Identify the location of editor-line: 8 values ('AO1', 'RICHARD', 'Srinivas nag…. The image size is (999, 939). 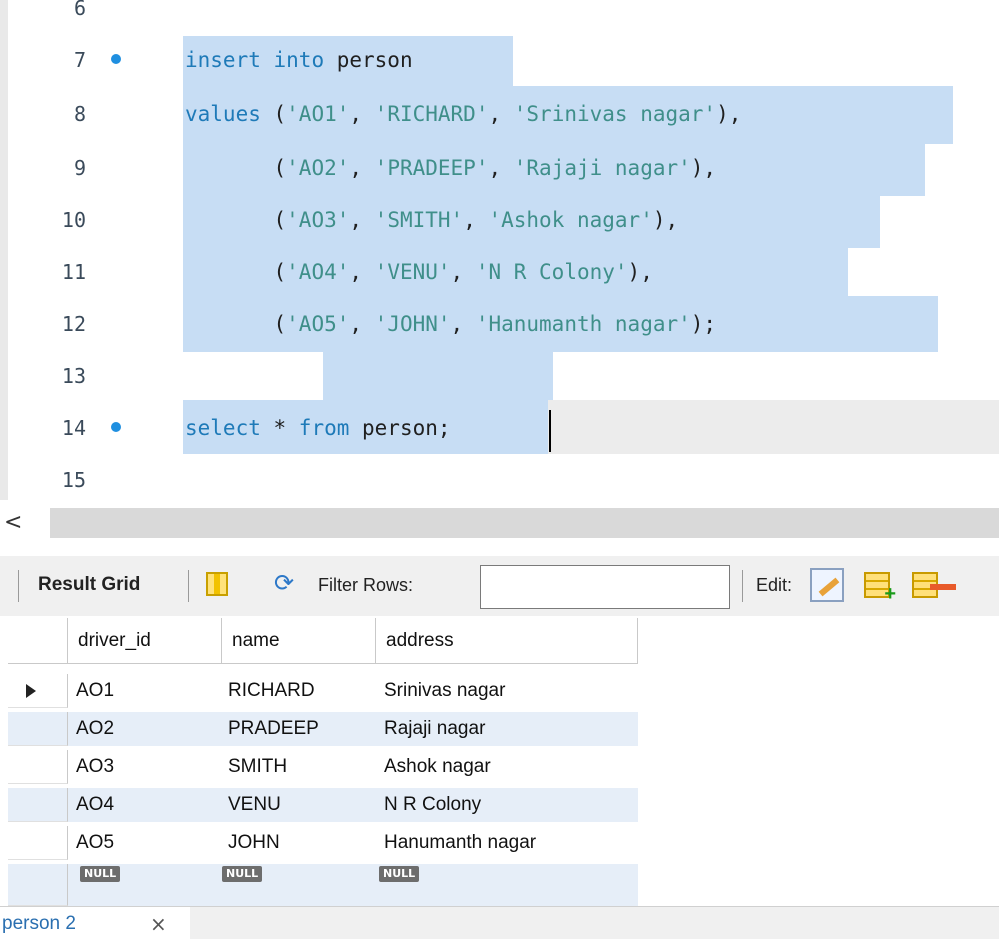
(499, 114).